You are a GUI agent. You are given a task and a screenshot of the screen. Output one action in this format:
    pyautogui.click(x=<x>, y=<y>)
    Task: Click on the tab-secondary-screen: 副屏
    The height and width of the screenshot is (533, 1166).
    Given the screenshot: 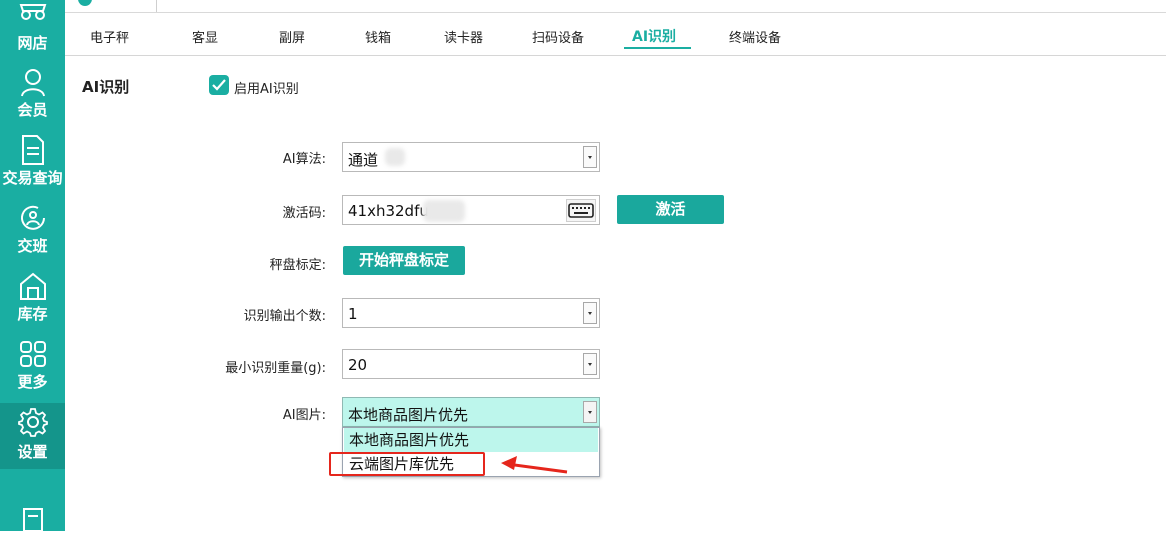 What is the action you would take?
    pyautogui.click(x=292, y=36)
    